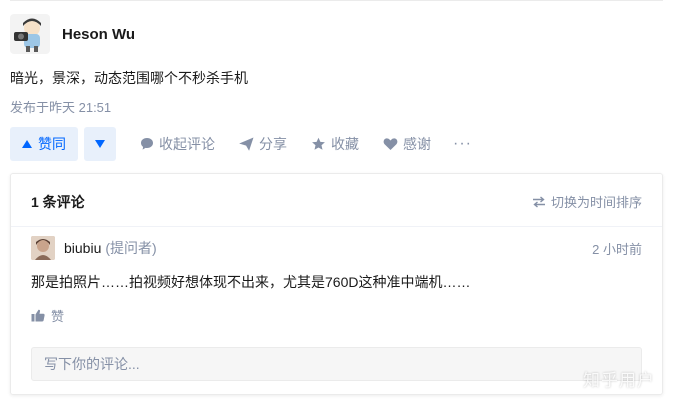 The image size is (673, 403). What do you see at coordinates (417, 144) in the screenshot?
I see `thanks-label: 感谢` at bounding box center [417, 144].